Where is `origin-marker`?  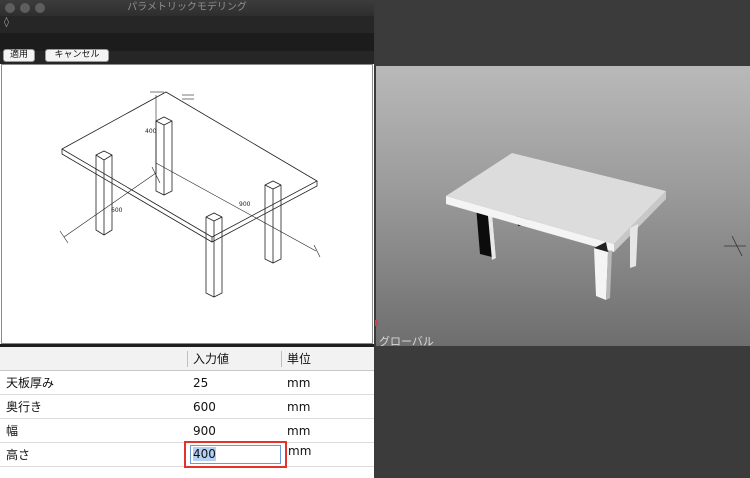 origin-marker is located at coordinates (376, 323).